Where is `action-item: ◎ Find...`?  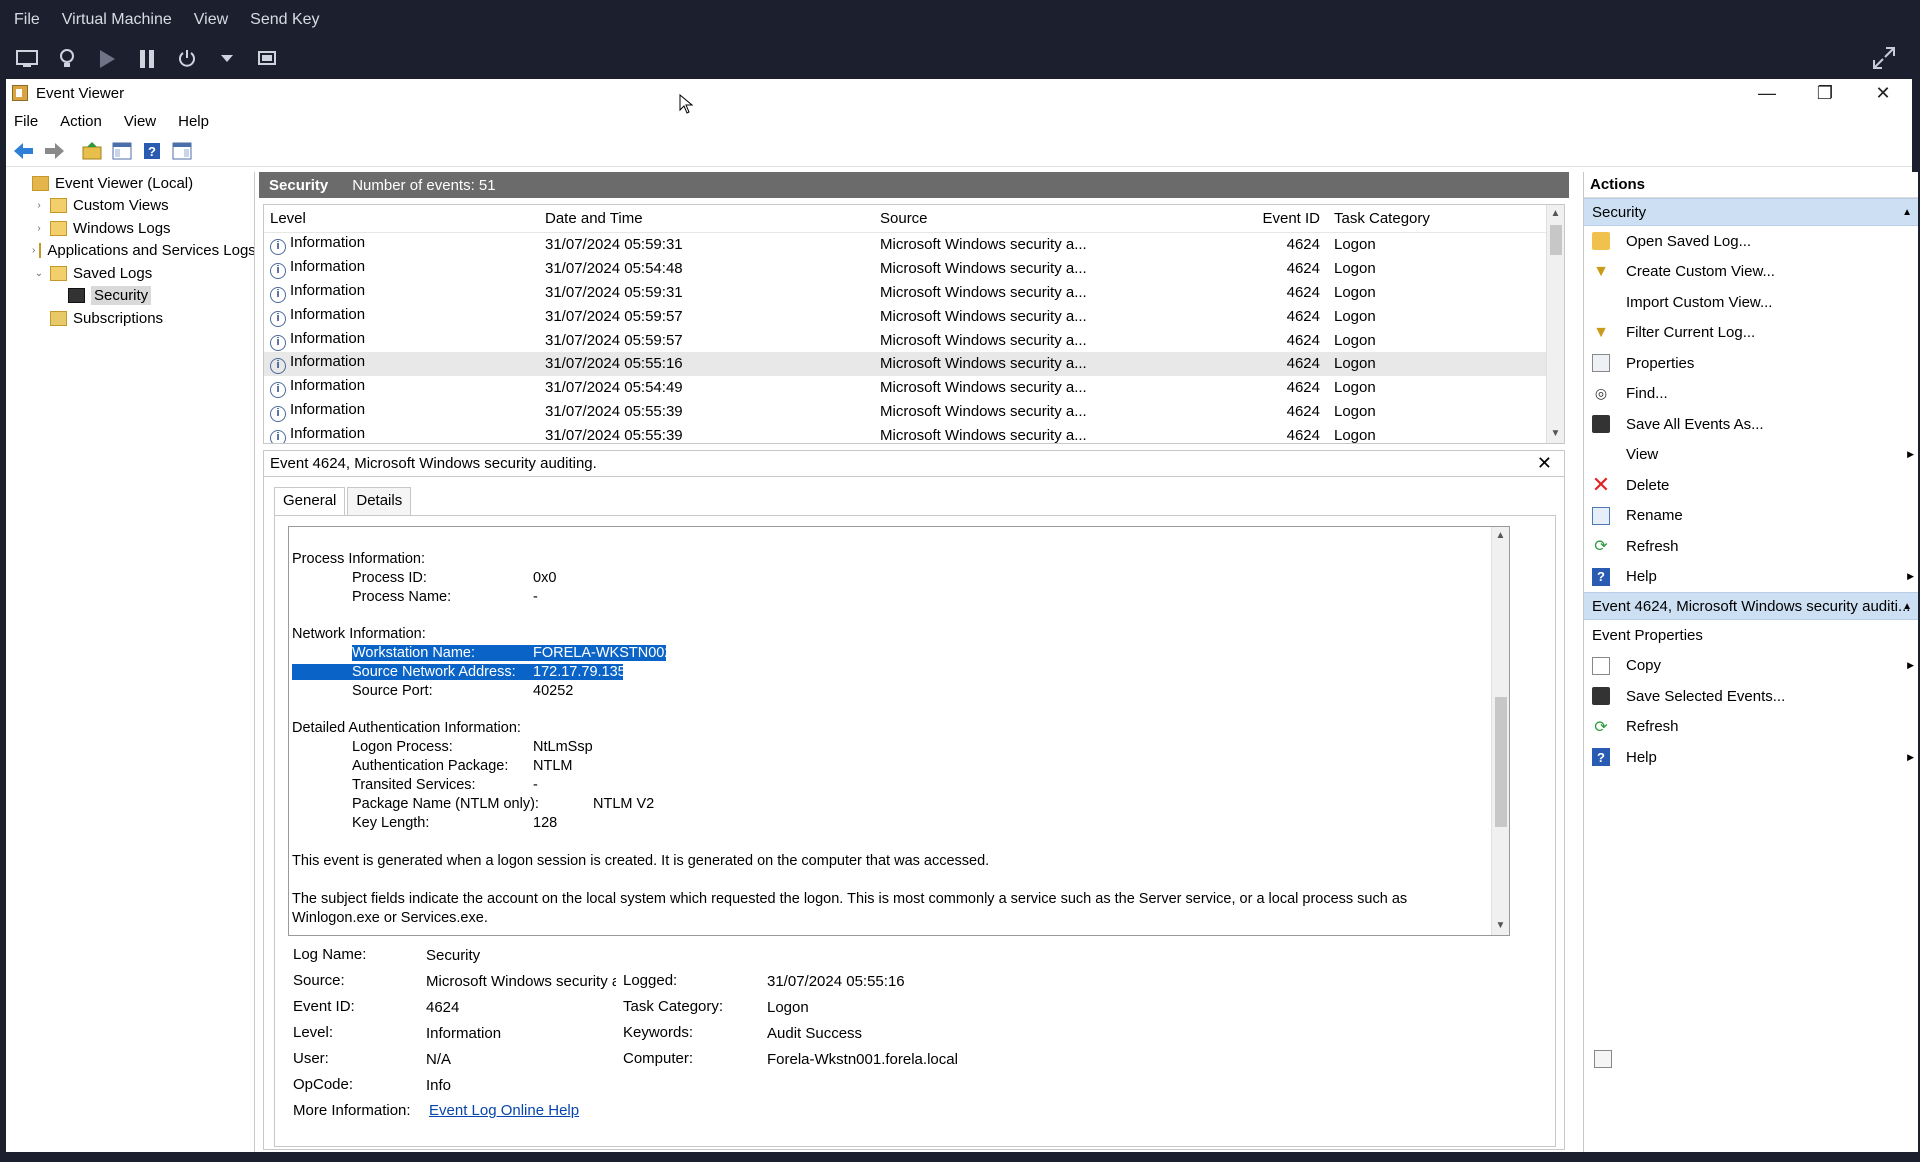 action-item: ◎ Find... is located at coordinates (1751, 394).